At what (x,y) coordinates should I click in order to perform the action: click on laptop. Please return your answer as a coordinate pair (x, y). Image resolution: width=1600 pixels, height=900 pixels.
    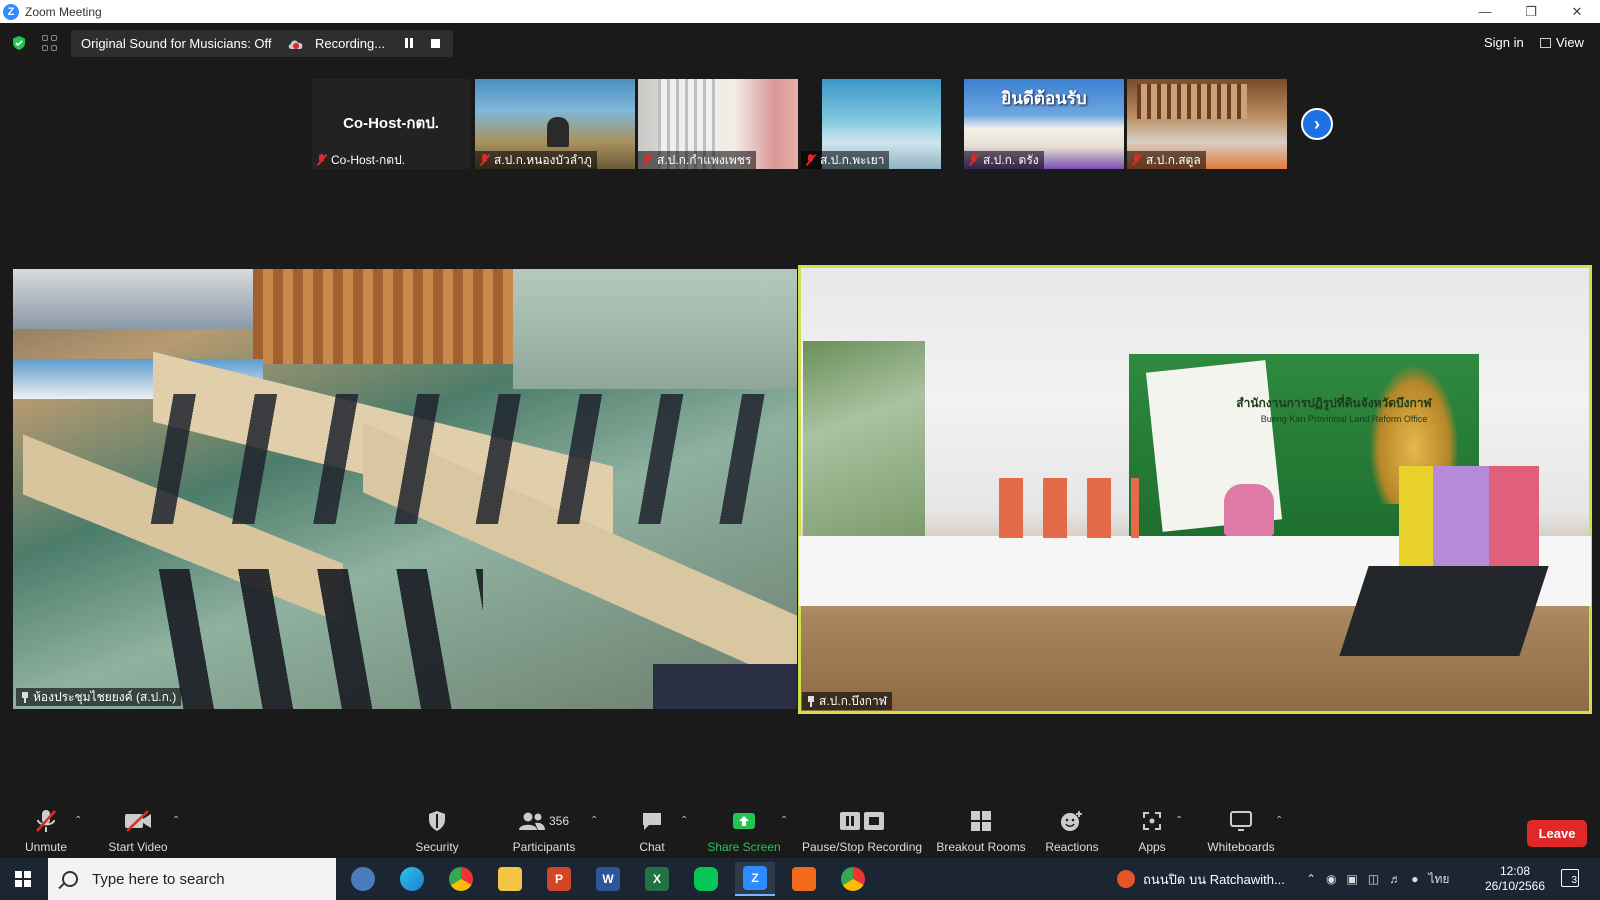
    Looking at the image, I should click on (1444, 611).